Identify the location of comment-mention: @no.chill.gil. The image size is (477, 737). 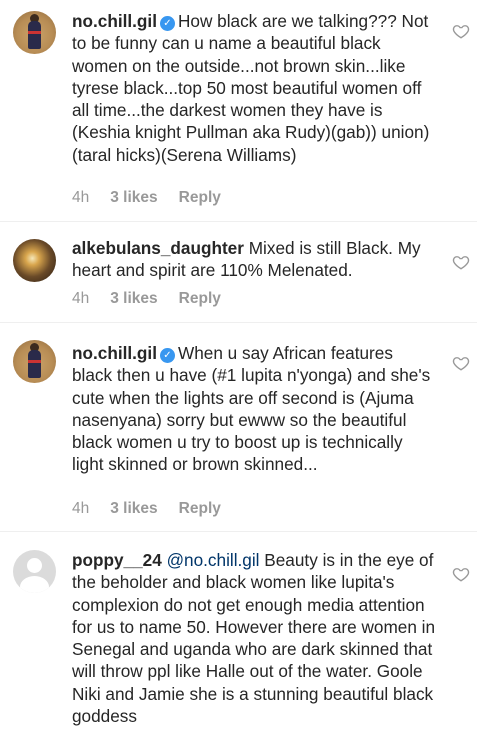
(213, 560).